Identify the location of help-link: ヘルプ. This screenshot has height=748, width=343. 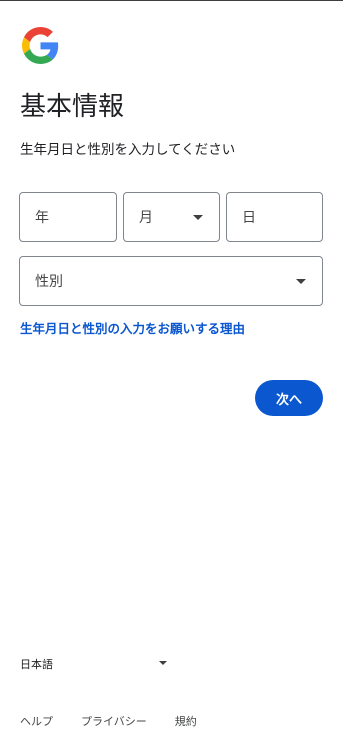
(36, 721).